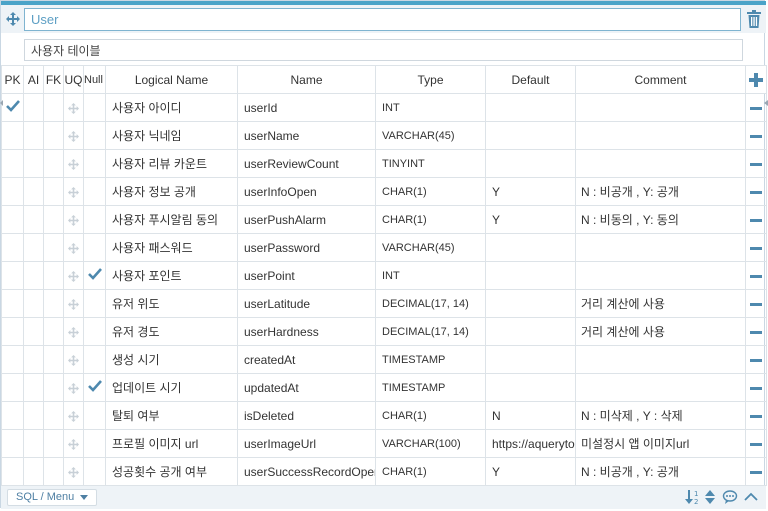  I want to click on logical-name-cell: 사용자 푸시알림 동의, so click(171, 219).